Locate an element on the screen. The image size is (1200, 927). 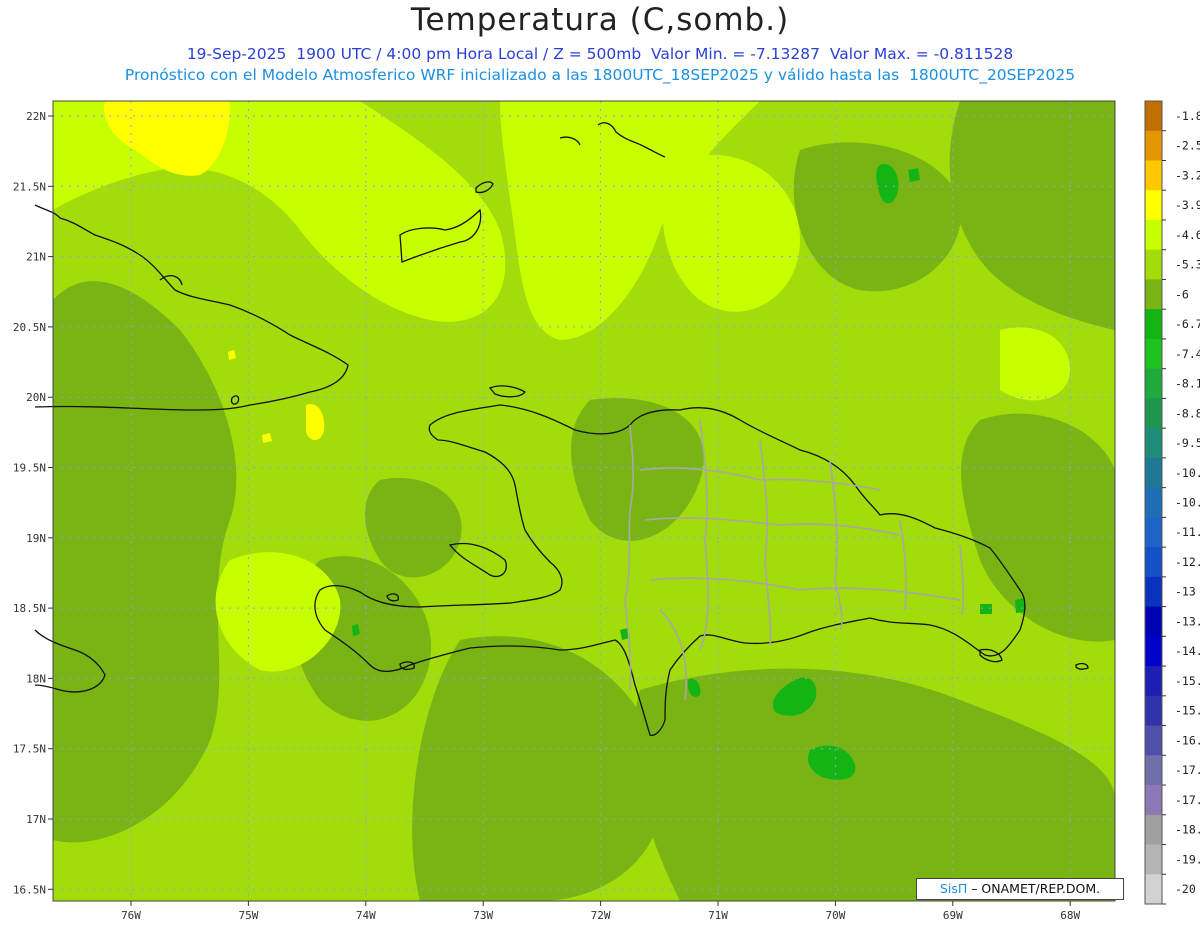
lat-tick-label: 17.5N is located at coordinates (29, 749).